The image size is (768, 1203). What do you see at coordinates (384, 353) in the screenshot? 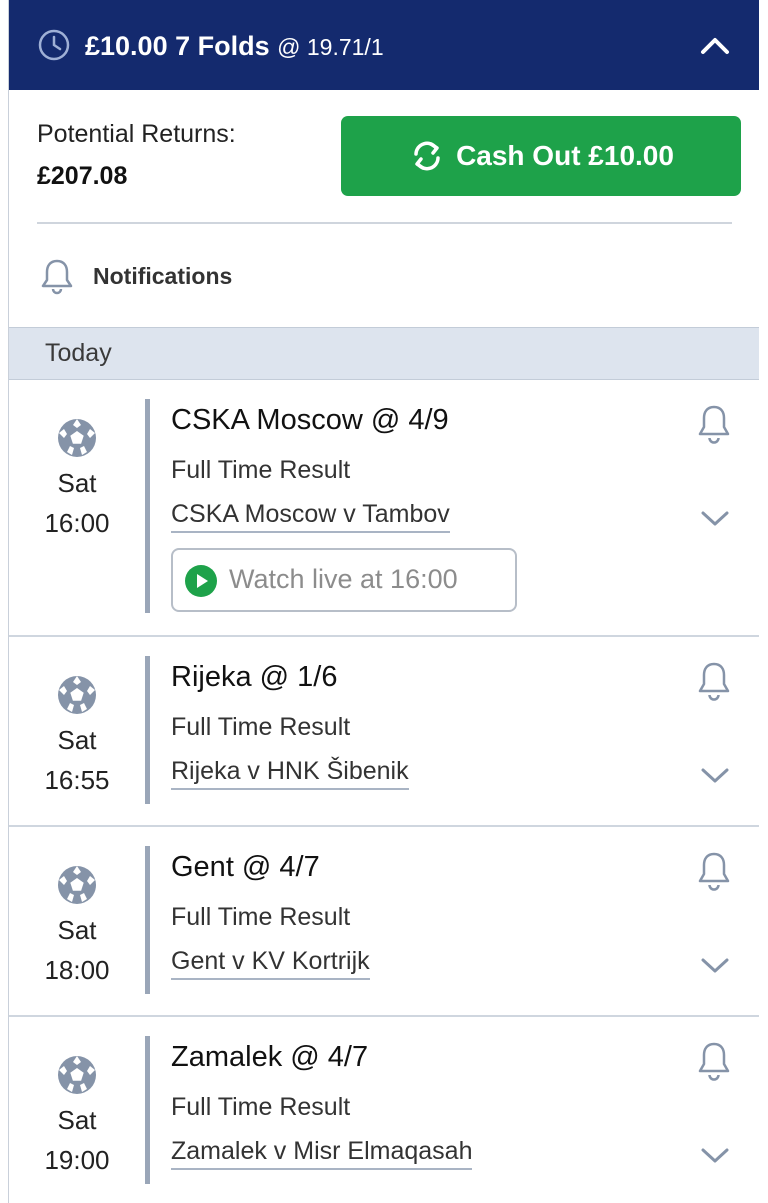
I see `section-header-today: Today` at bounding box center [384, 353].